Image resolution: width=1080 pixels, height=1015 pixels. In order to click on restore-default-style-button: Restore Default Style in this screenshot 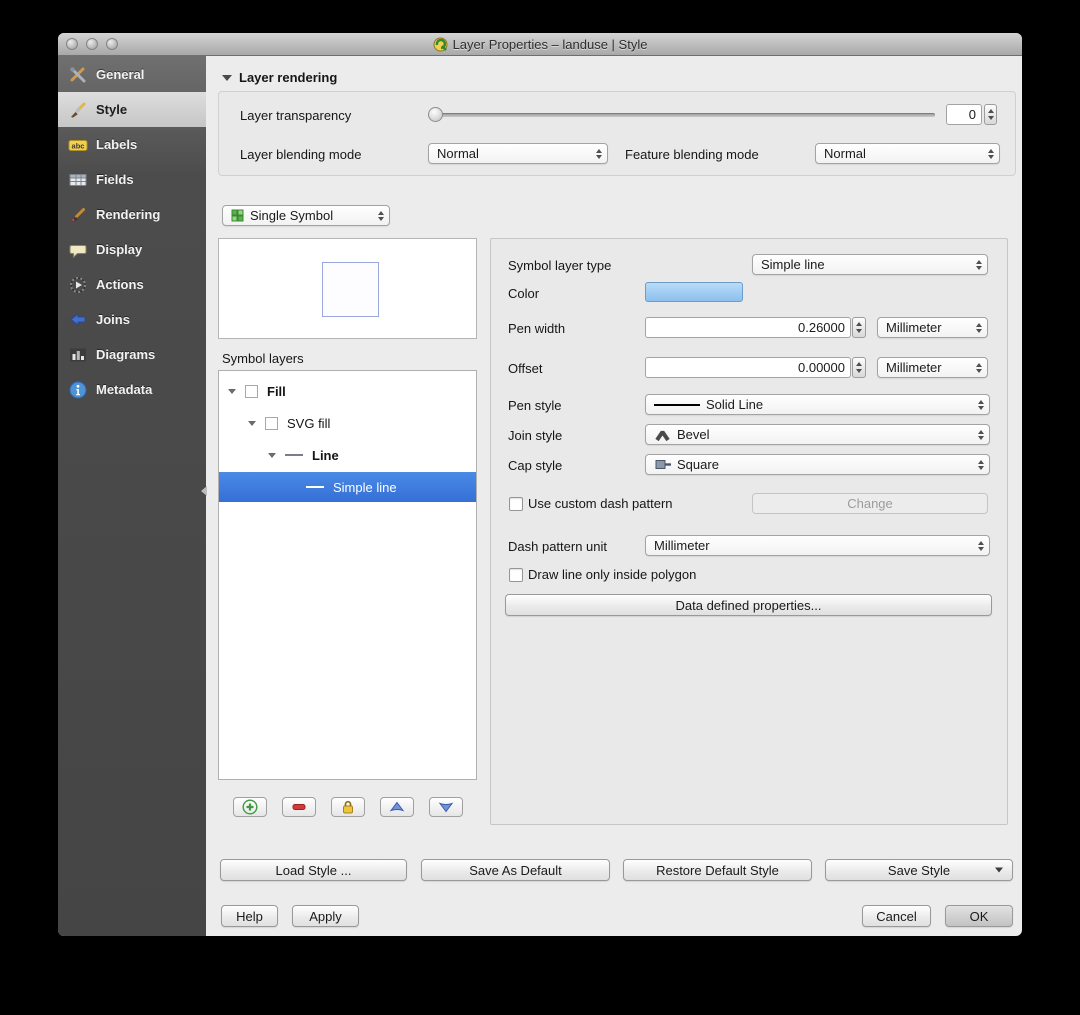, I will do `click(717, 870)`.